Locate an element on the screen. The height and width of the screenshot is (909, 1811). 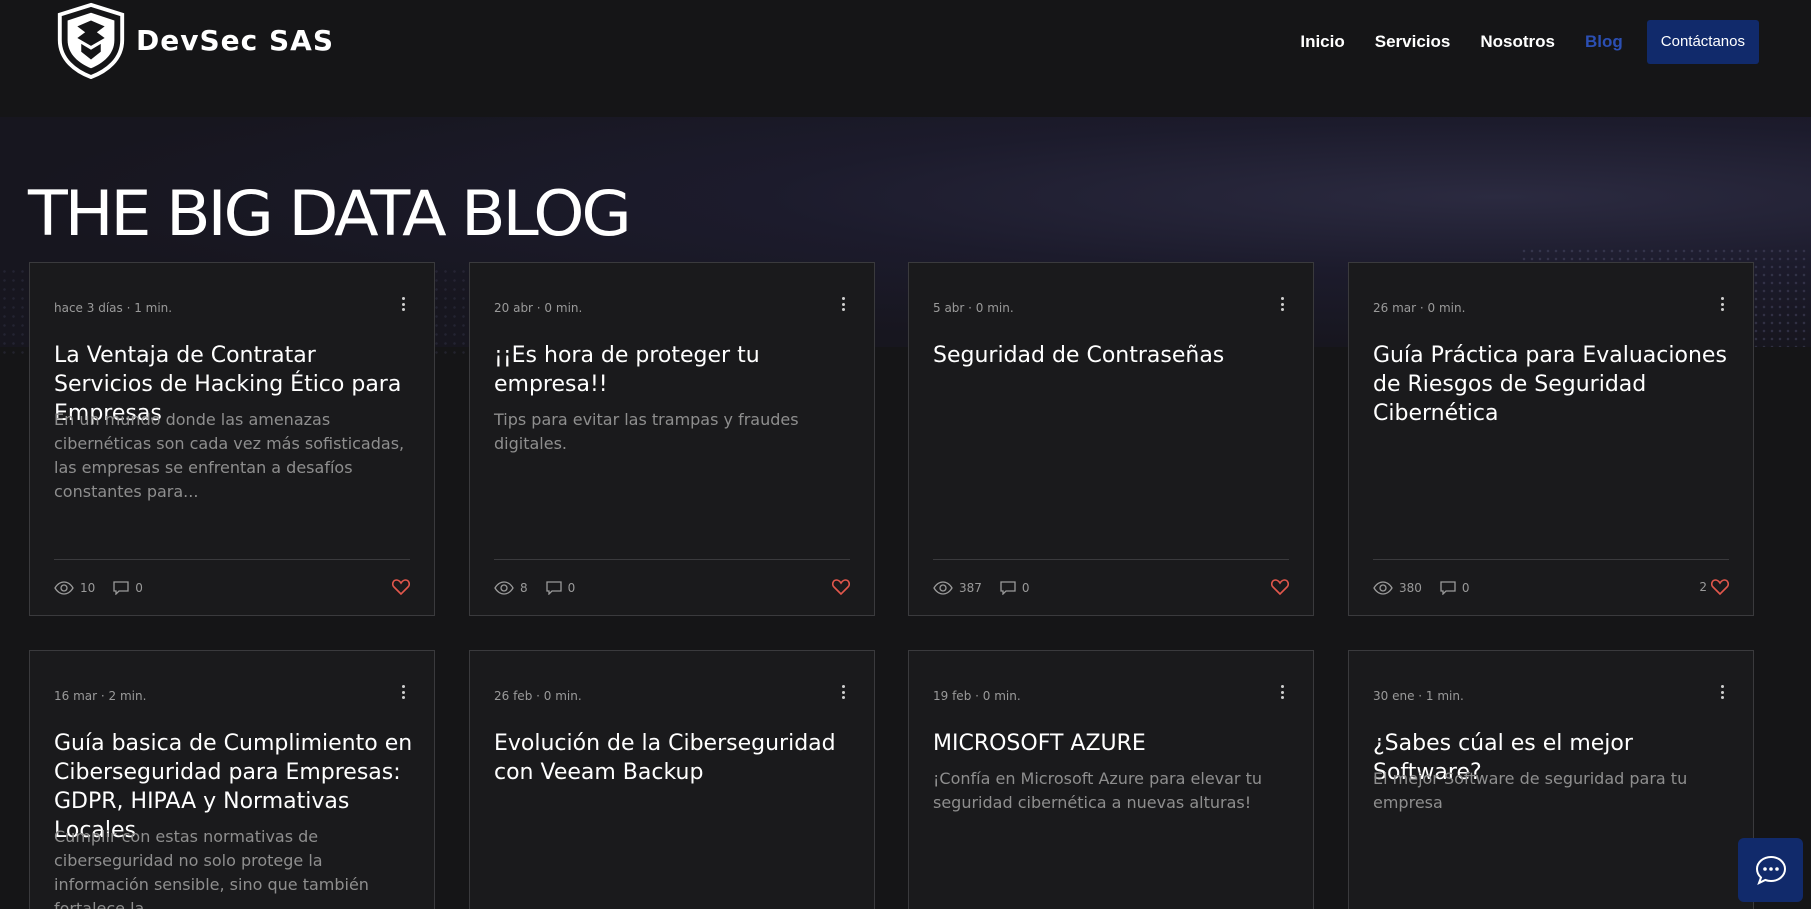
post-stats: 380 0 is located at coordinates (1430, 588).